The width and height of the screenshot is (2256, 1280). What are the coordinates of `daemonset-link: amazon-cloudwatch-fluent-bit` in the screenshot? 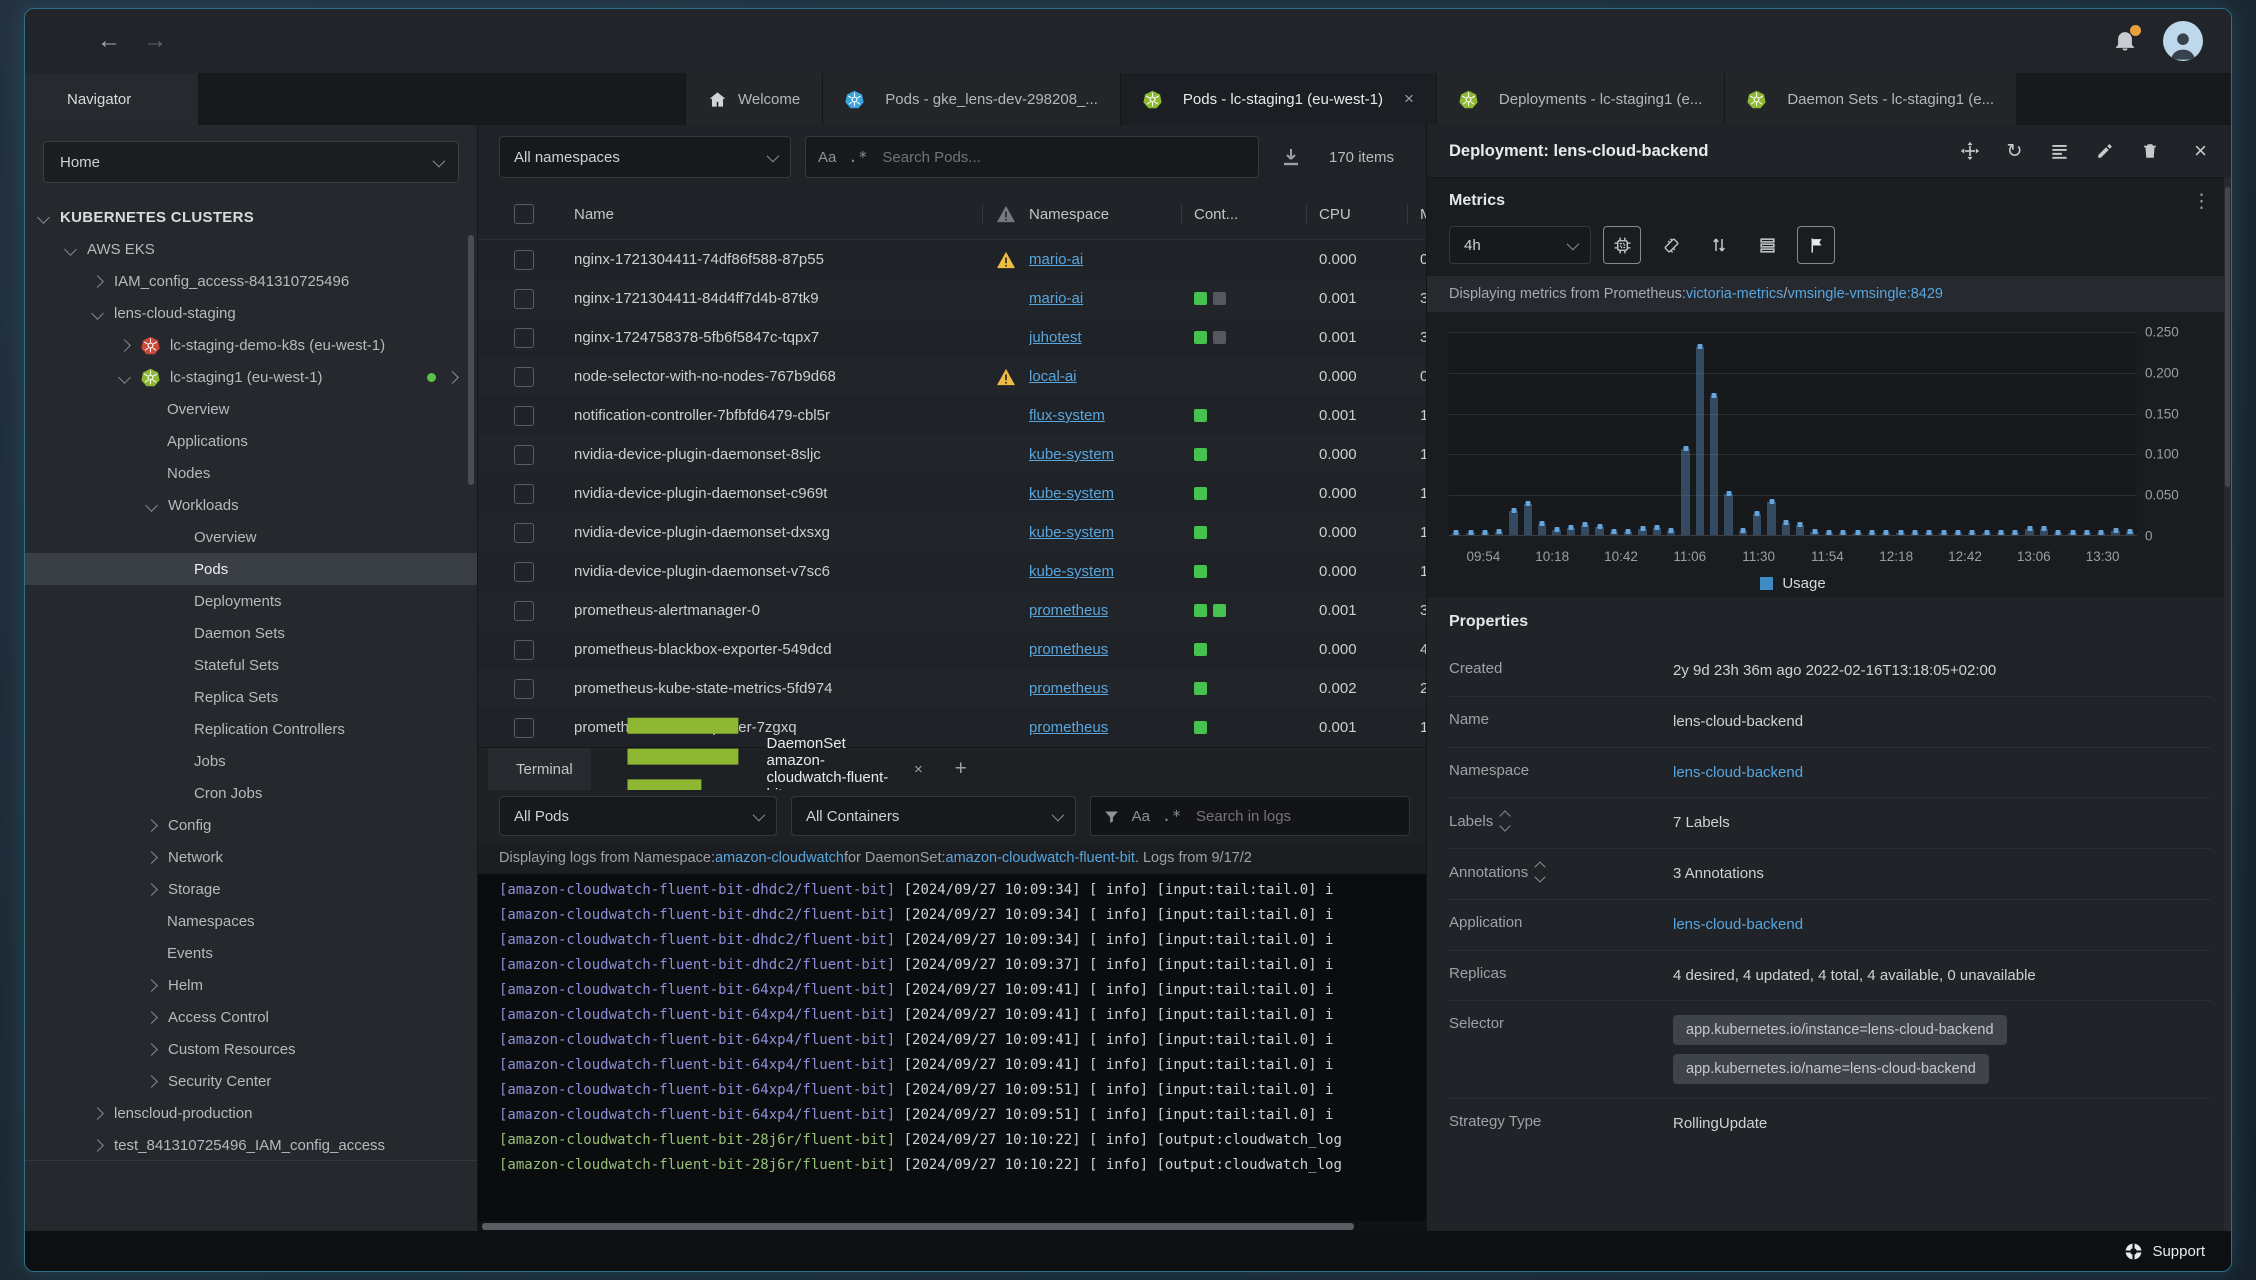 It's located at (1040, 858).